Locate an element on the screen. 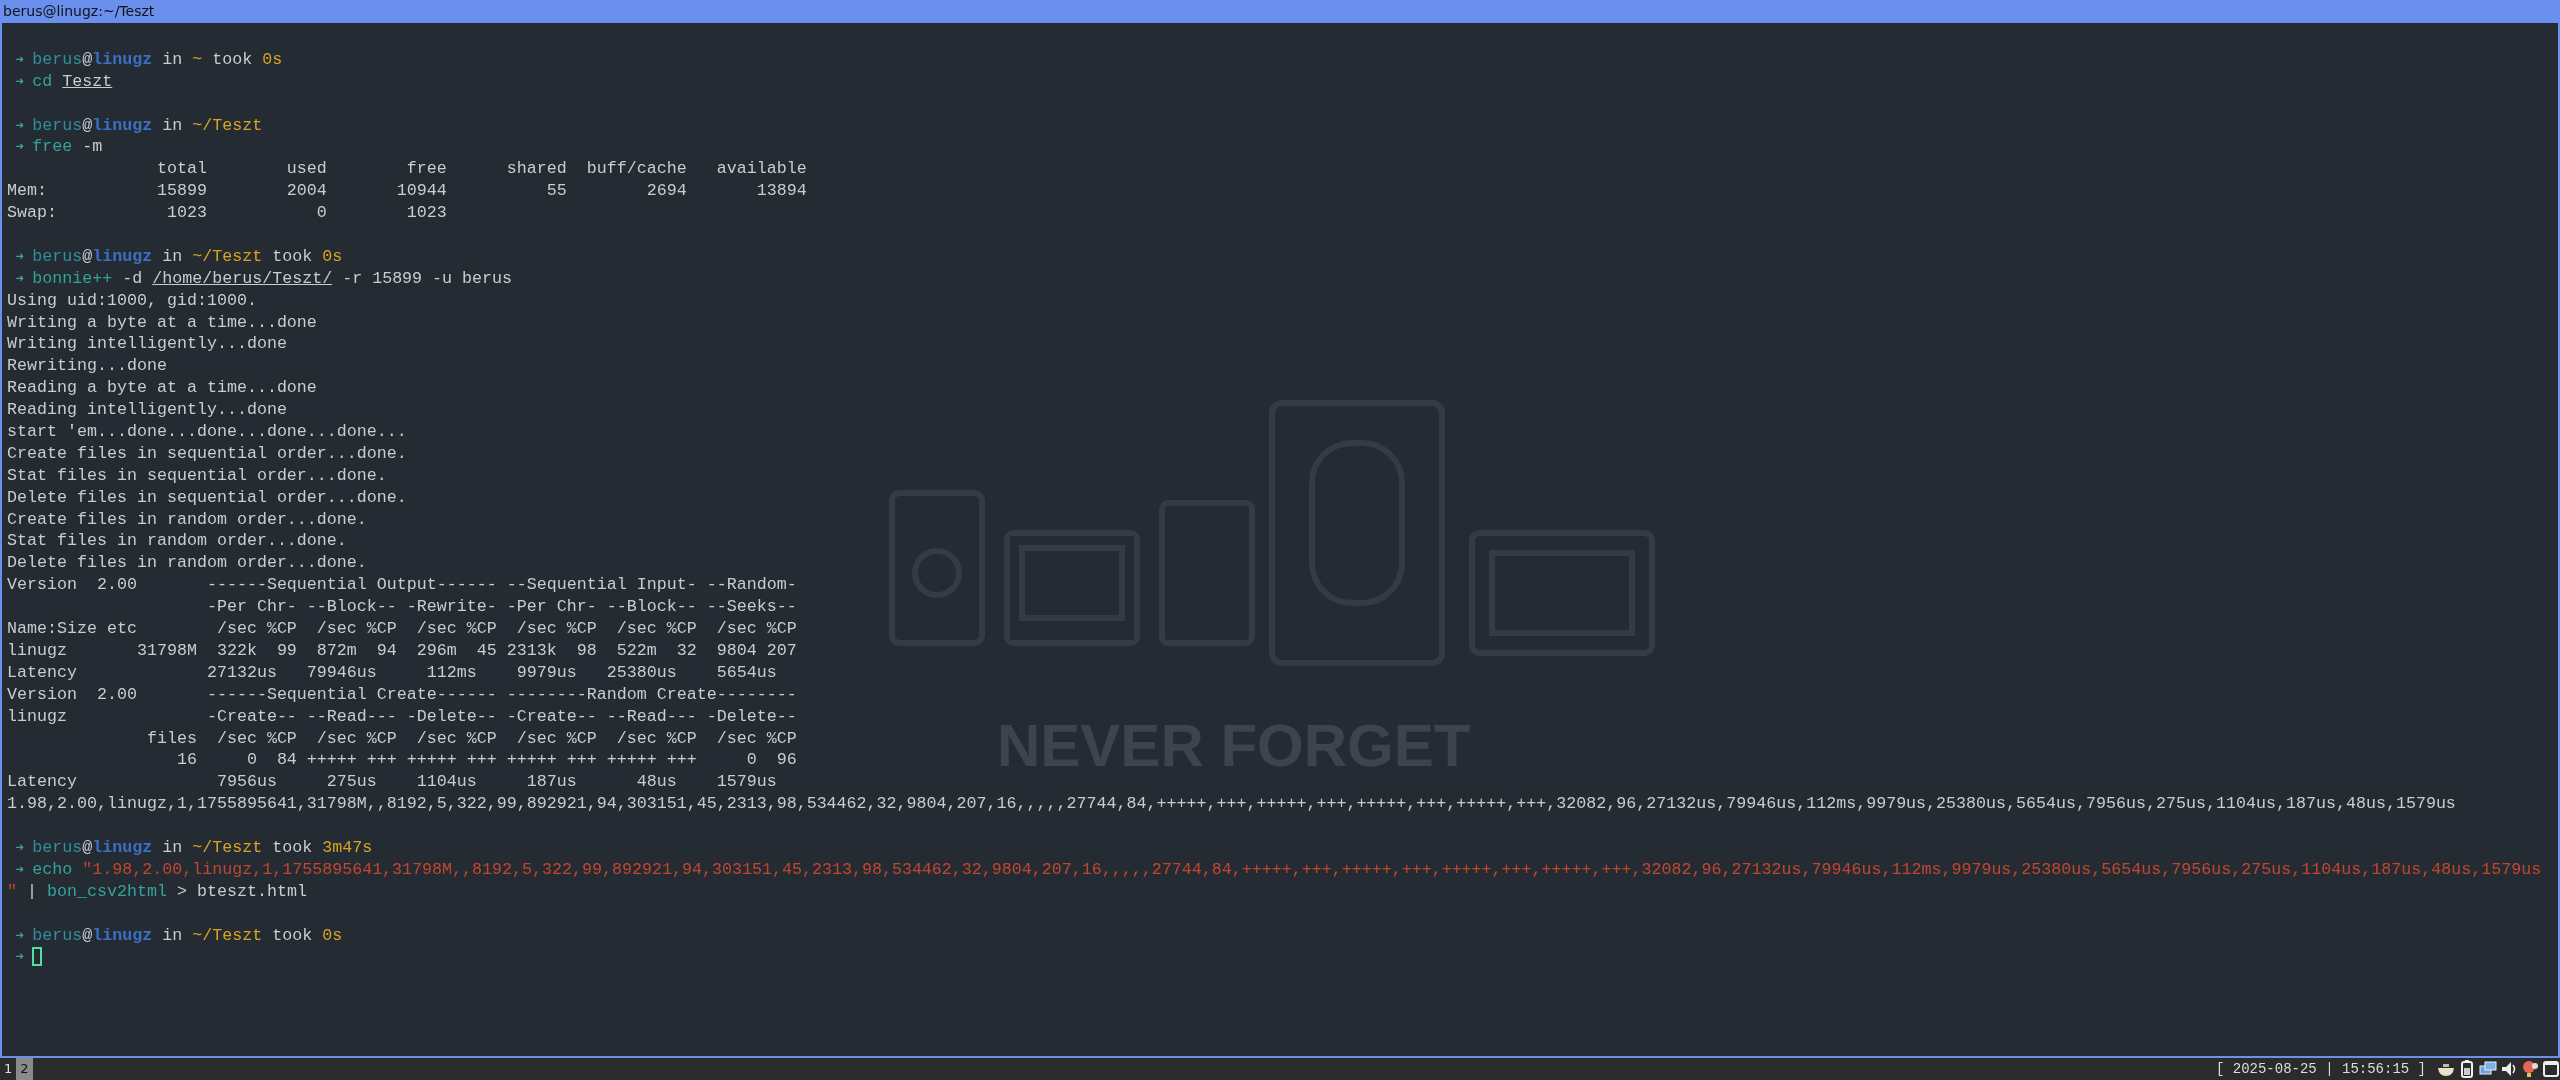 The width and height of the screenshot is (2560, 1080). monitors-icon is located at coordinates (2488, 1069).